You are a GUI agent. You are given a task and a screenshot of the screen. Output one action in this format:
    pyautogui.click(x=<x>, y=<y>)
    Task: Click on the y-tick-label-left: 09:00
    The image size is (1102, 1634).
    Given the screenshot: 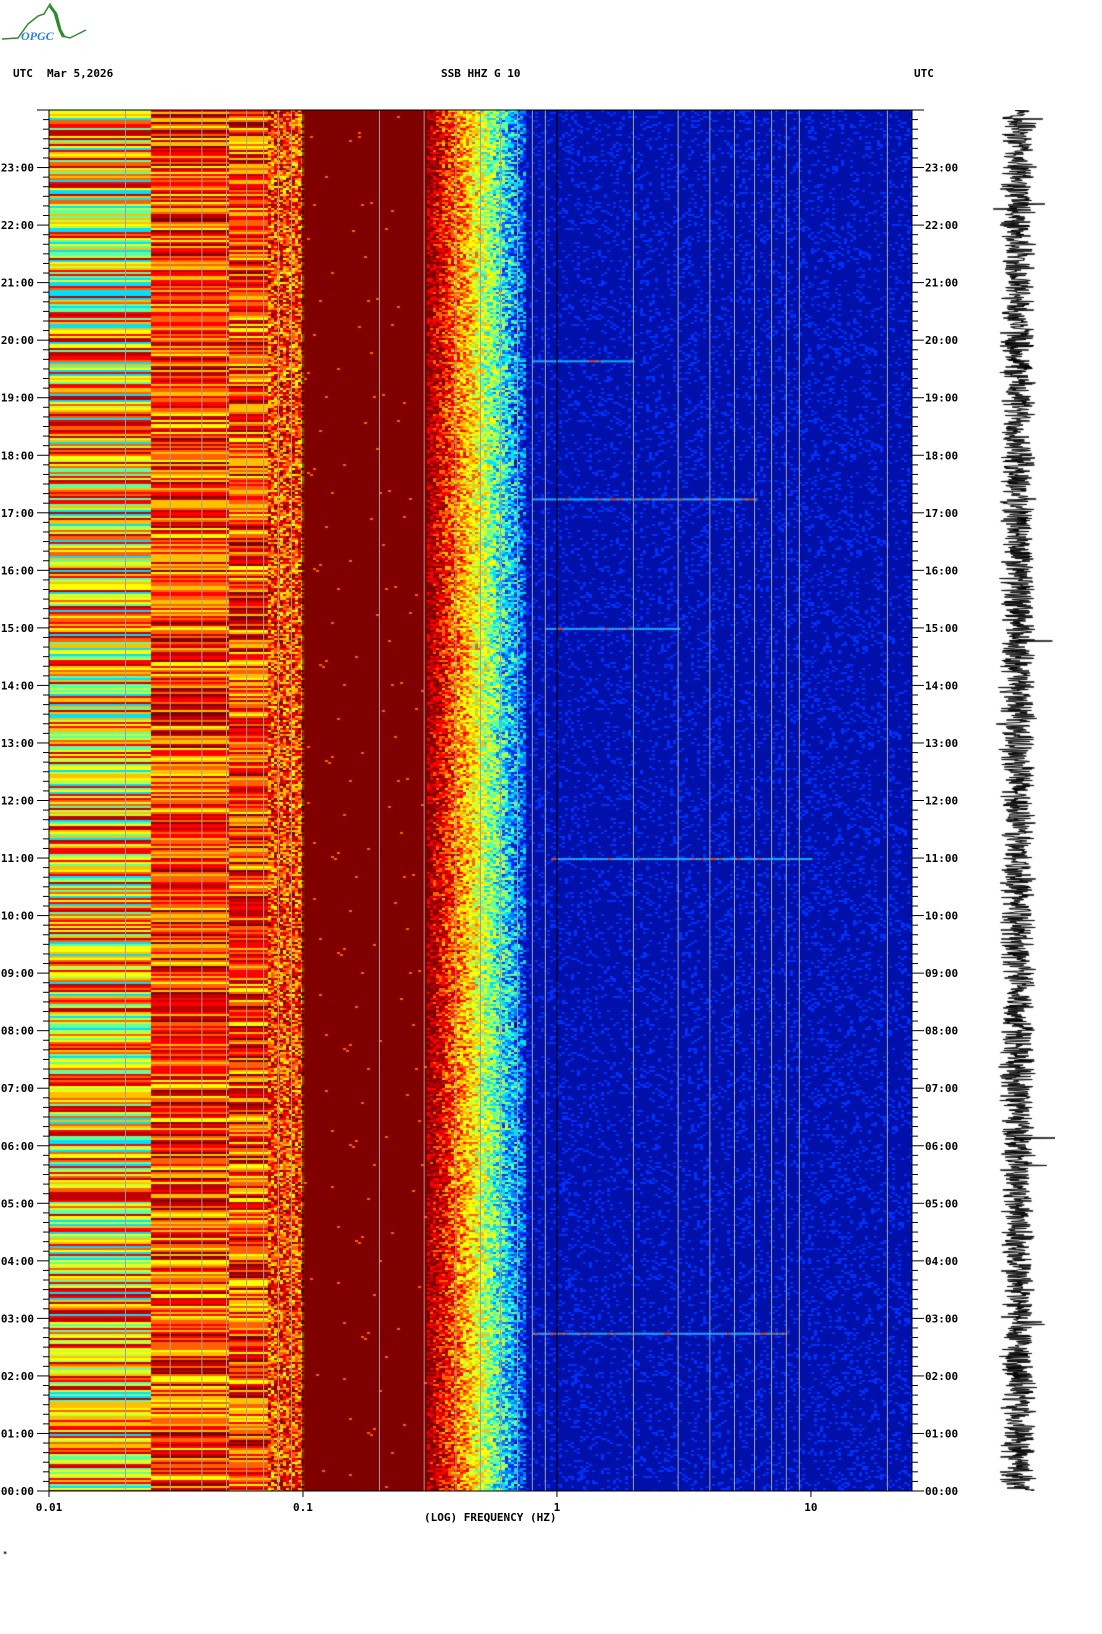 What is the action you would take?
    pyautogui.click(x=17, y=973)
    